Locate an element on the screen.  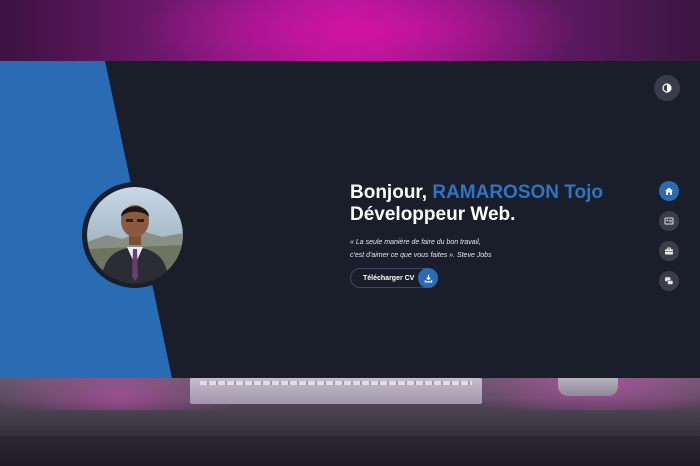
download-cv-button: Télécharger CV is located at coordinates (394, 278).